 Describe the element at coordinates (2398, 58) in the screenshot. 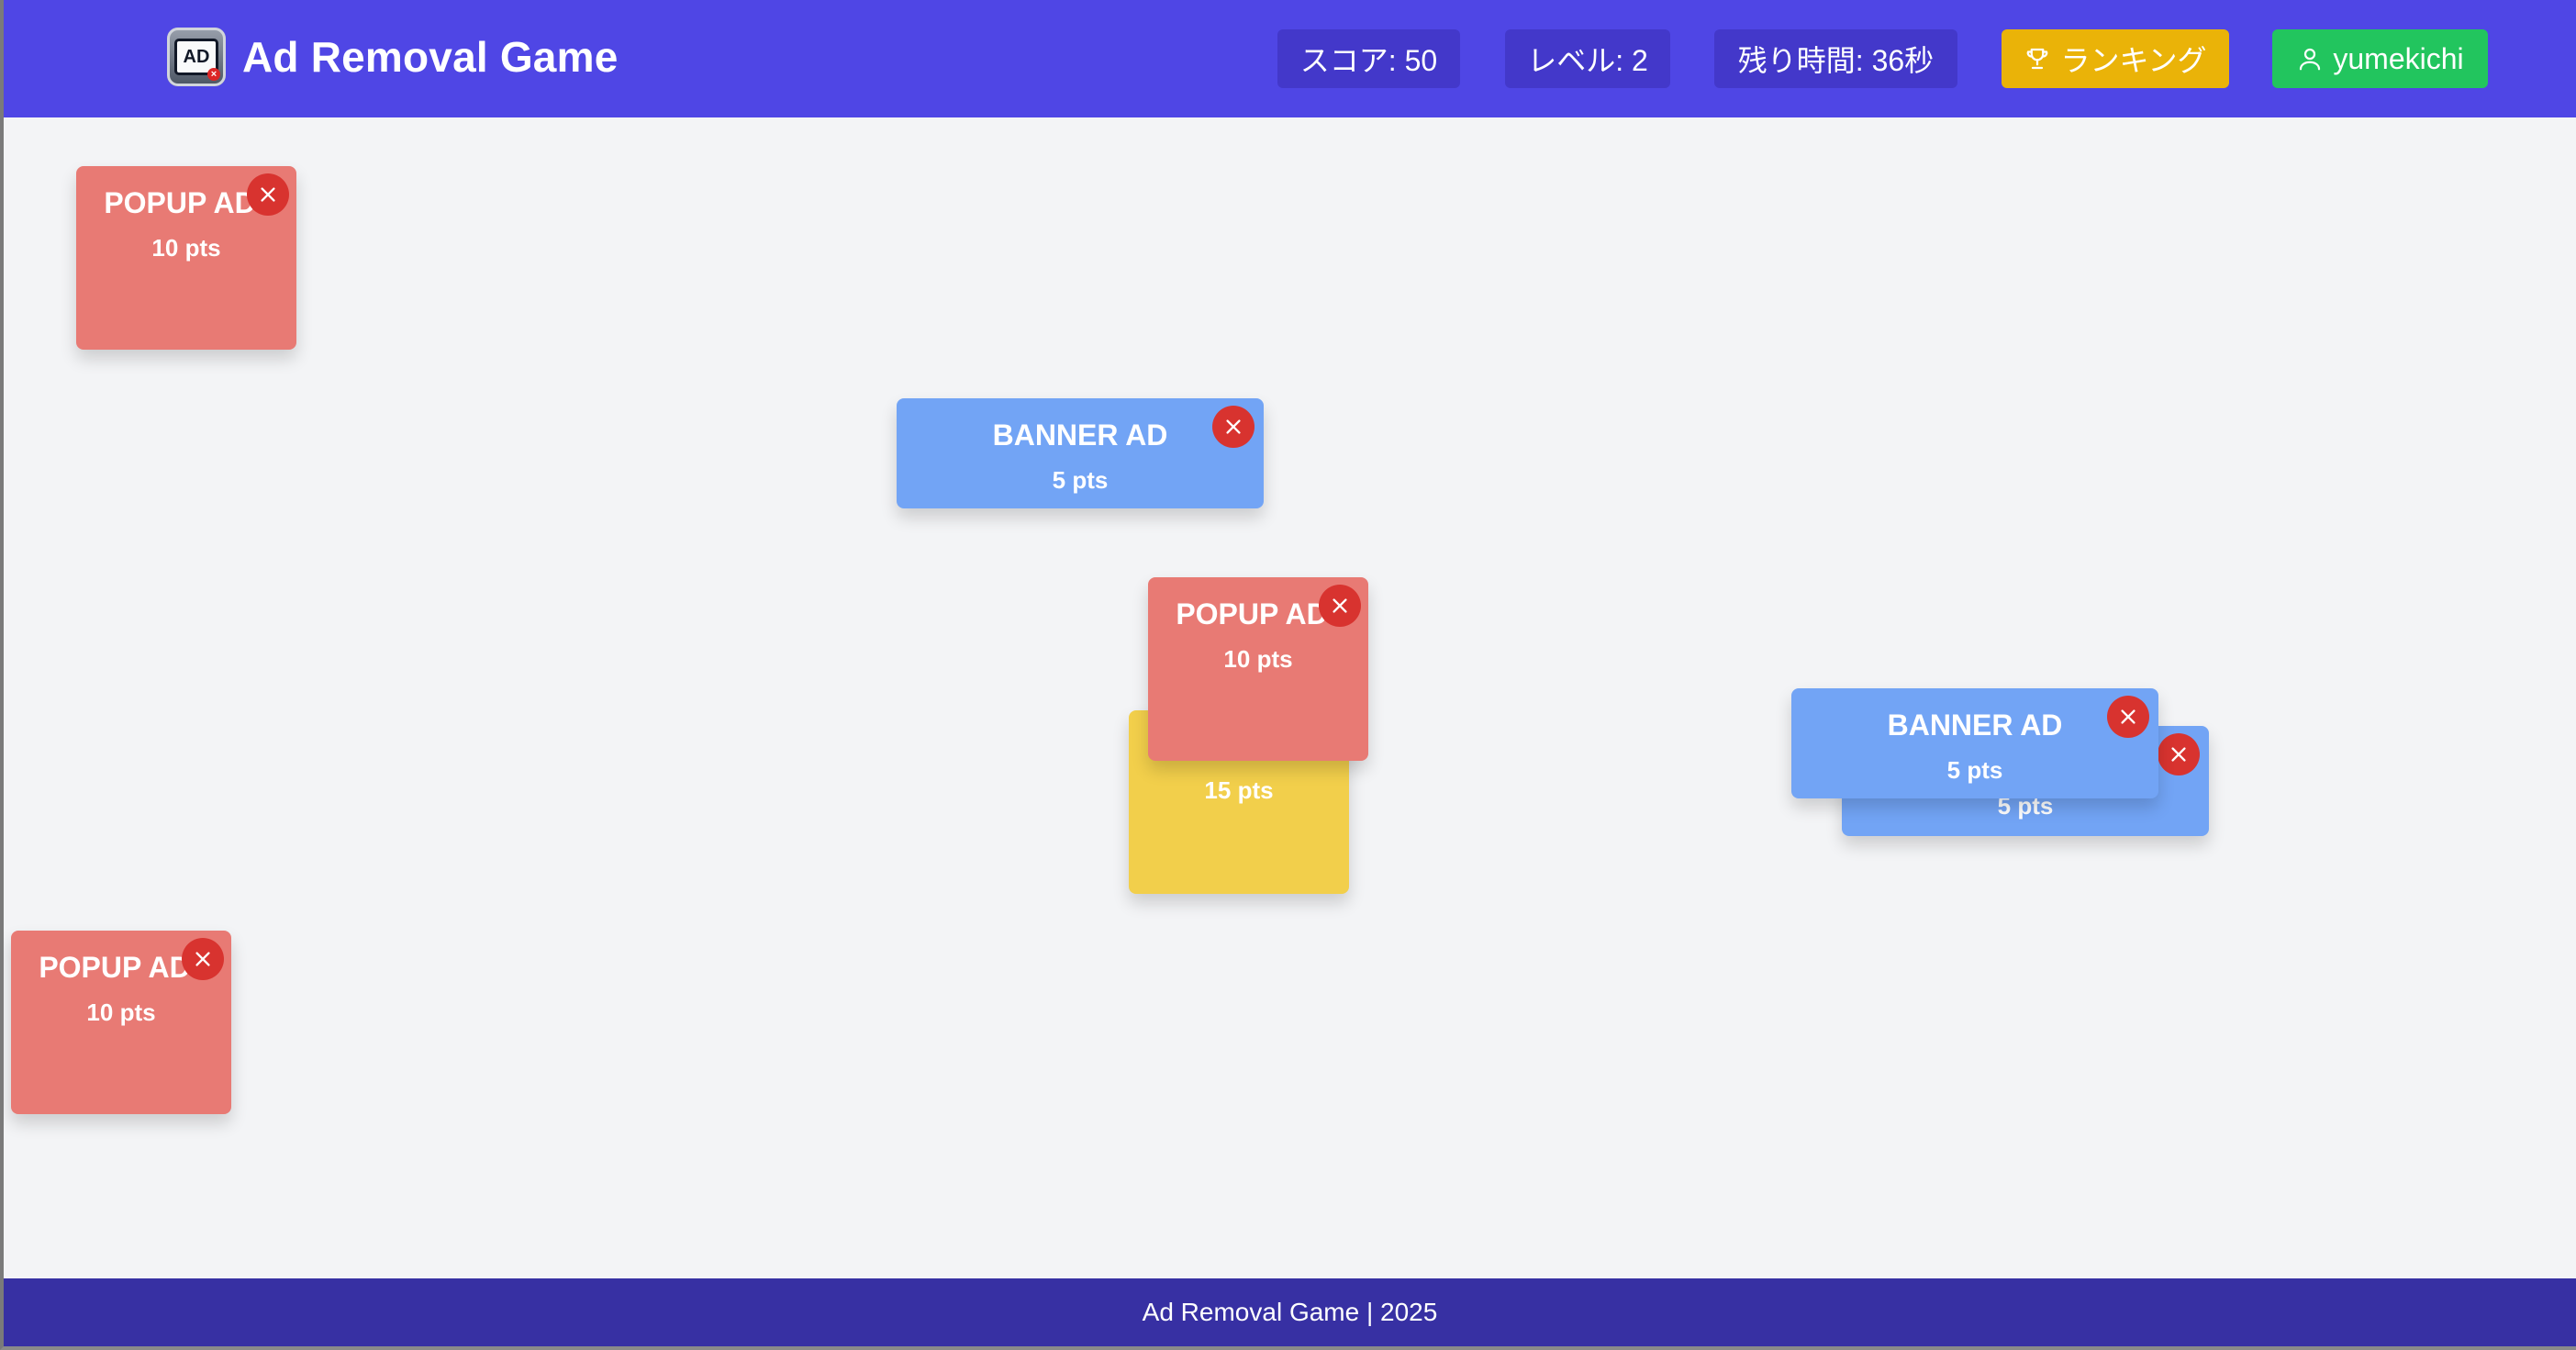

I see `username-label: yumekichi` at that location.